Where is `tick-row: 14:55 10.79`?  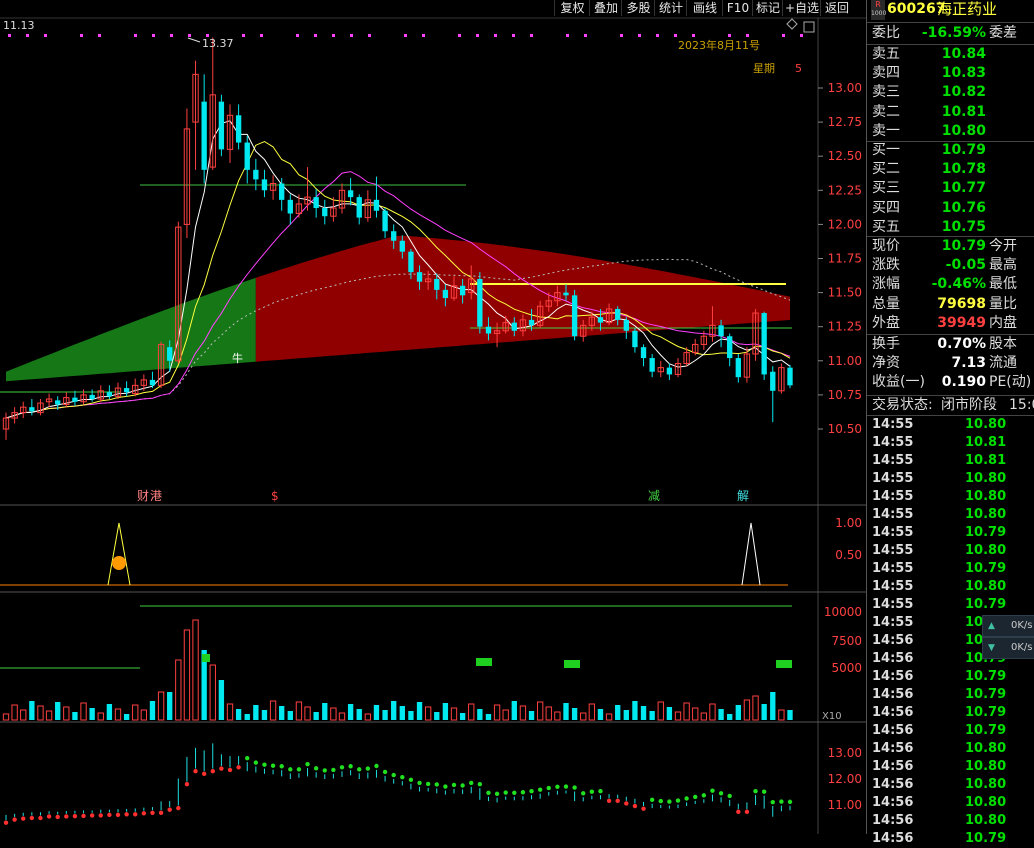 tick-row: 14:55 10.79 is located at coordinates (950, 569).